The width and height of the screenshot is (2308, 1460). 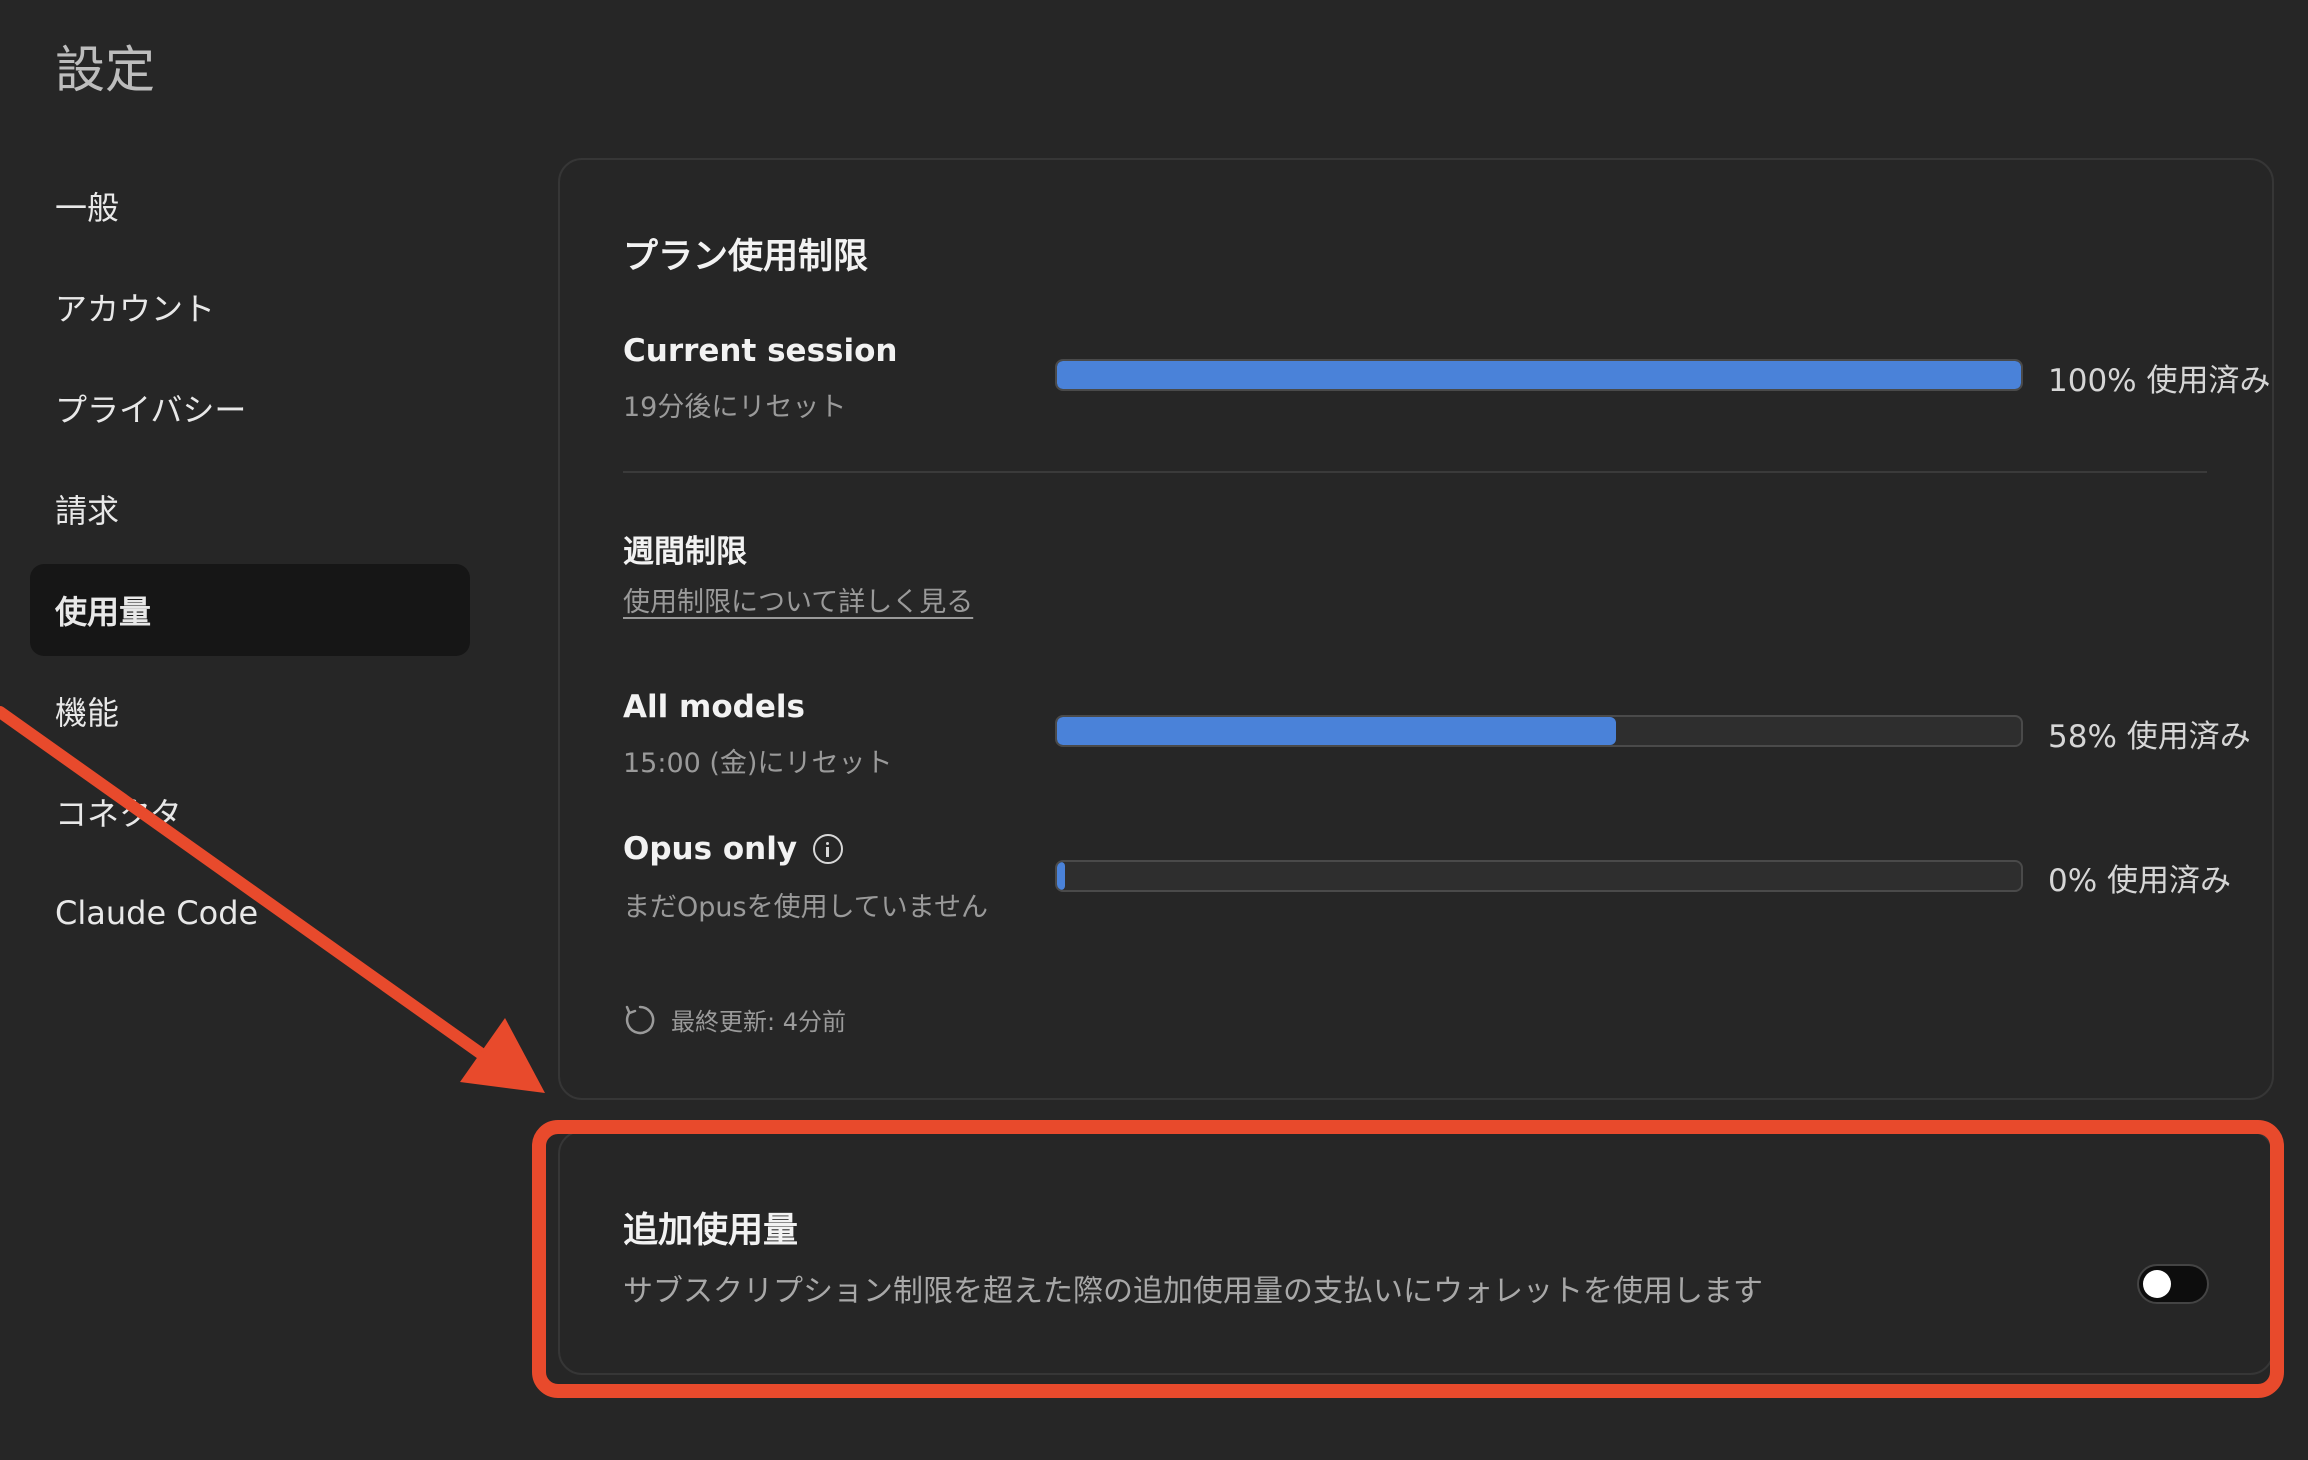 I want to click on current-session-progress-fill, so click(x=1539, y=375).